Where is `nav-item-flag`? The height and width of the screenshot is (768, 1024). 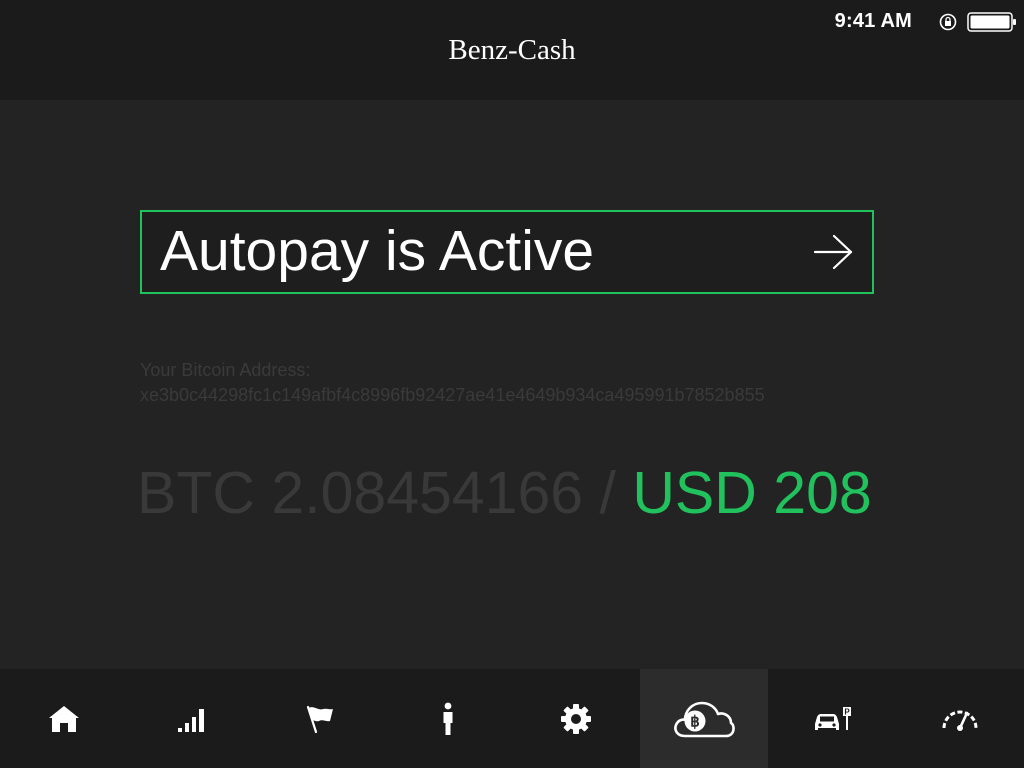
nav-item-flag is located at coordinates (320, 718).